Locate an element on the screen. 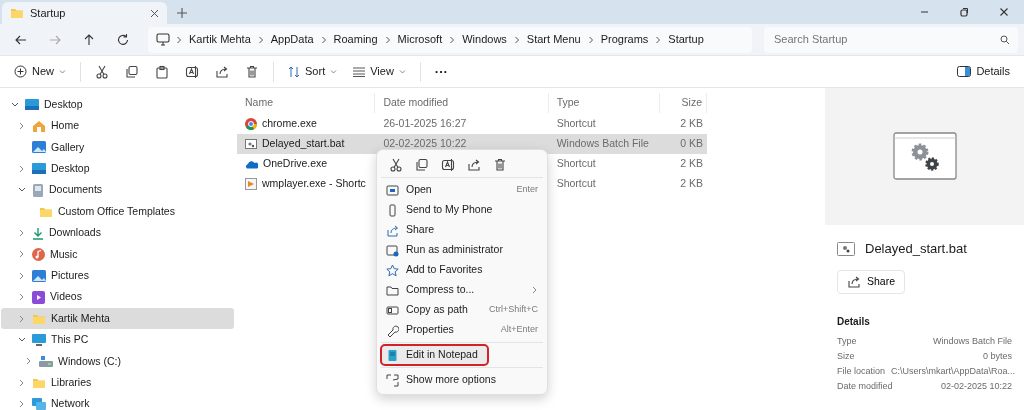 This screenshot has width=1024, height=410. breadcrumb-item: Programs is located at coordinates (624, 39).